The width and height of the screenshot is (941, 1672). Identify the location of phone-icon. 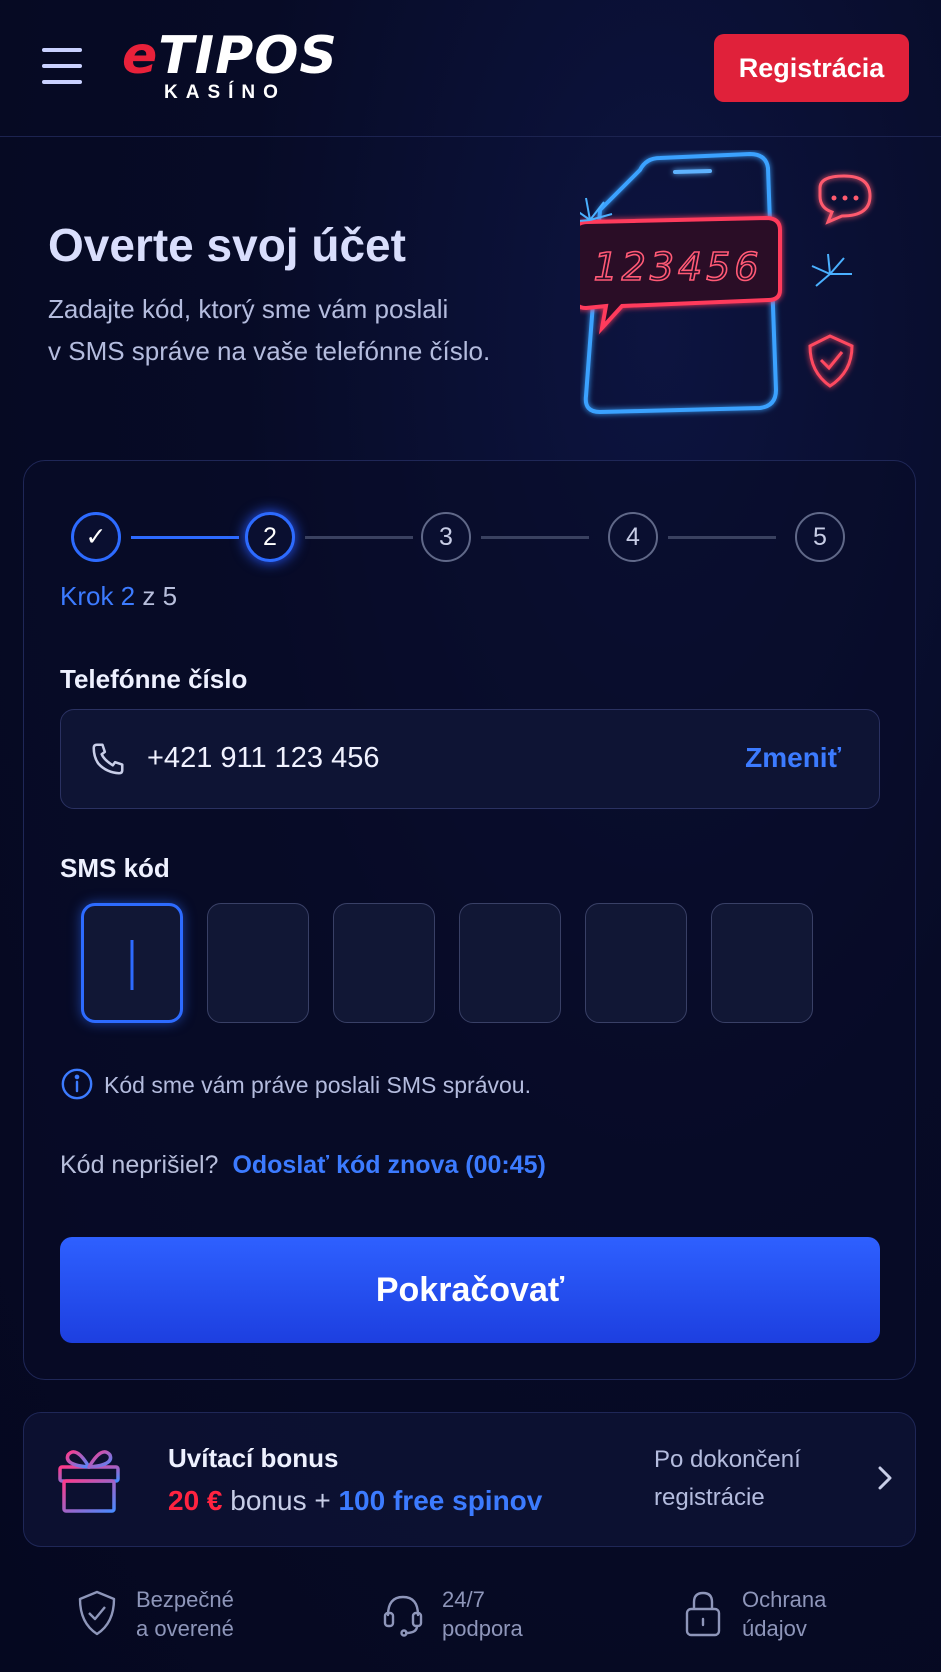
(108, 759).